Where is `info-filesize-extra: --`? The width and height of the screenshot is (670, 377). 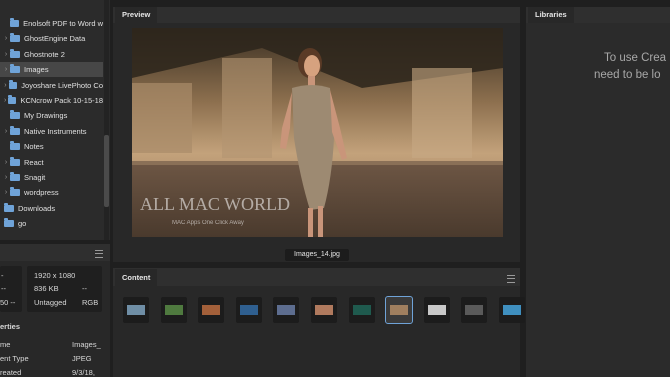
info-filesize-extra: -- is located at coordinates (84, 288).